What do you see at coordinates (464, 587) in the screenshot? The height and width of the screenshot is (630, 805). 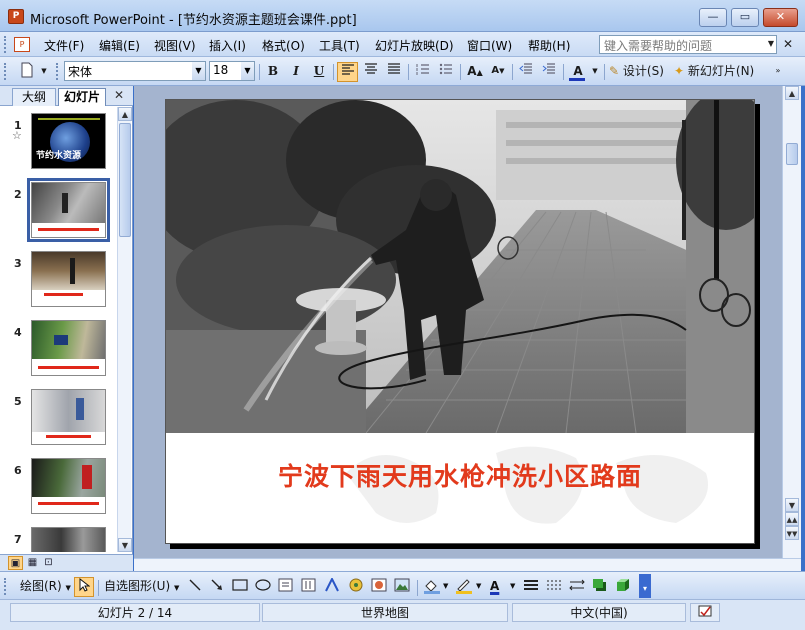 I see `line-color-icon` at bounding box center [464, 587].